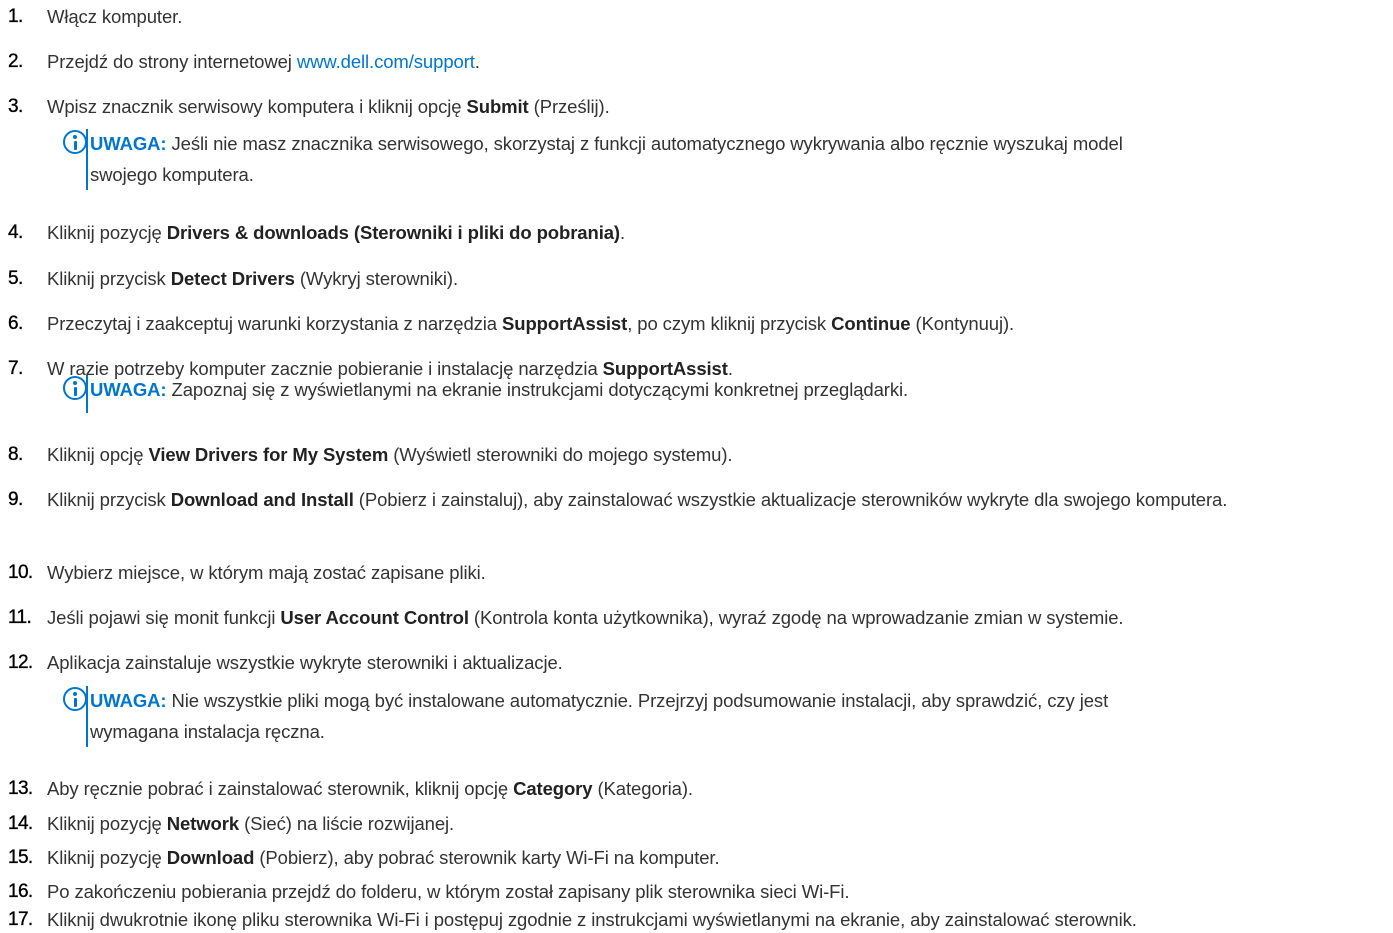 The width and height of the screenshot is (1393, 933). What do you see at coordinates (16, 232) in the screenshot?
I see `step-number: 4.` at bounding box center [16, 232].